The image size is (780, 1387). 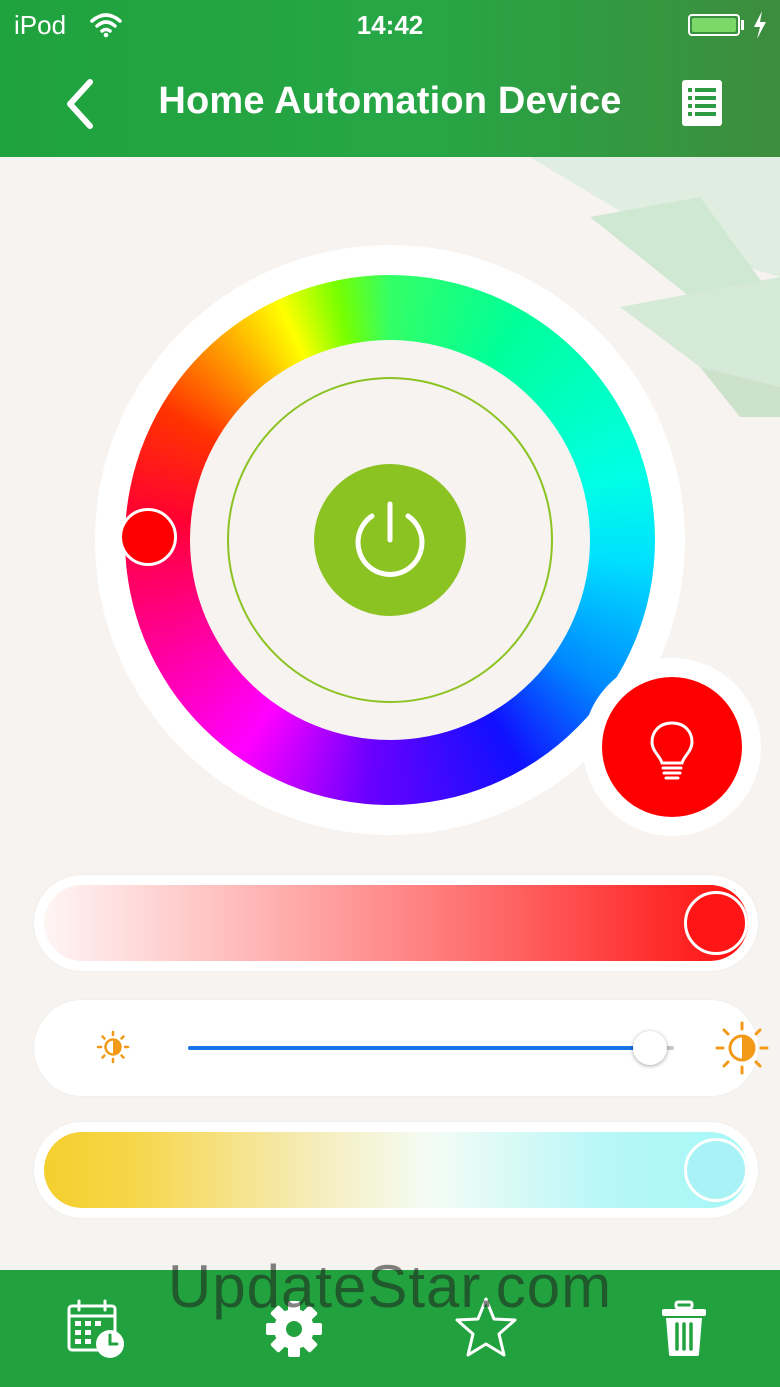 I want to click on calendar-clock-icon, so click(x=95, y=1328).